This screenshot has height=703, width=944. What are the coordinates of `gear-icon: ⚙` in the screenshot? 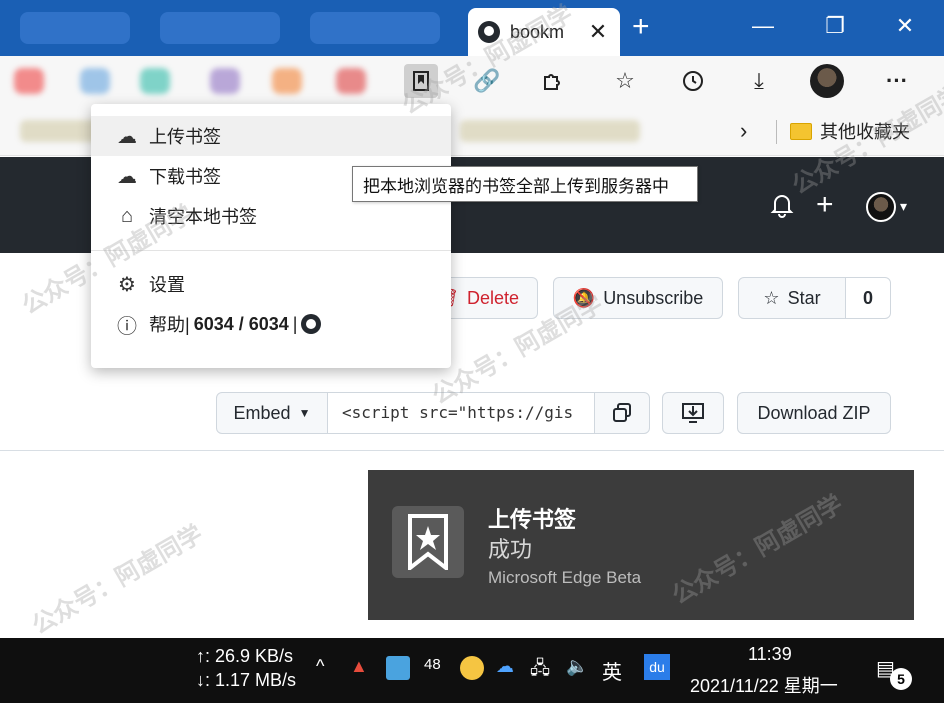 It's located at (127, 284).